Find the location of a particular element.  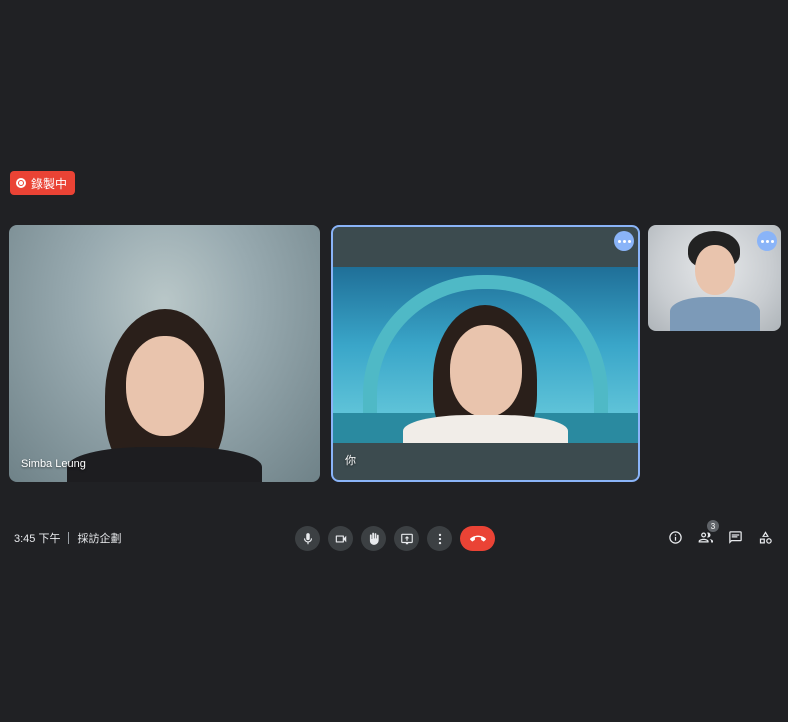

activities-icon is located at coordinates (765, 537).